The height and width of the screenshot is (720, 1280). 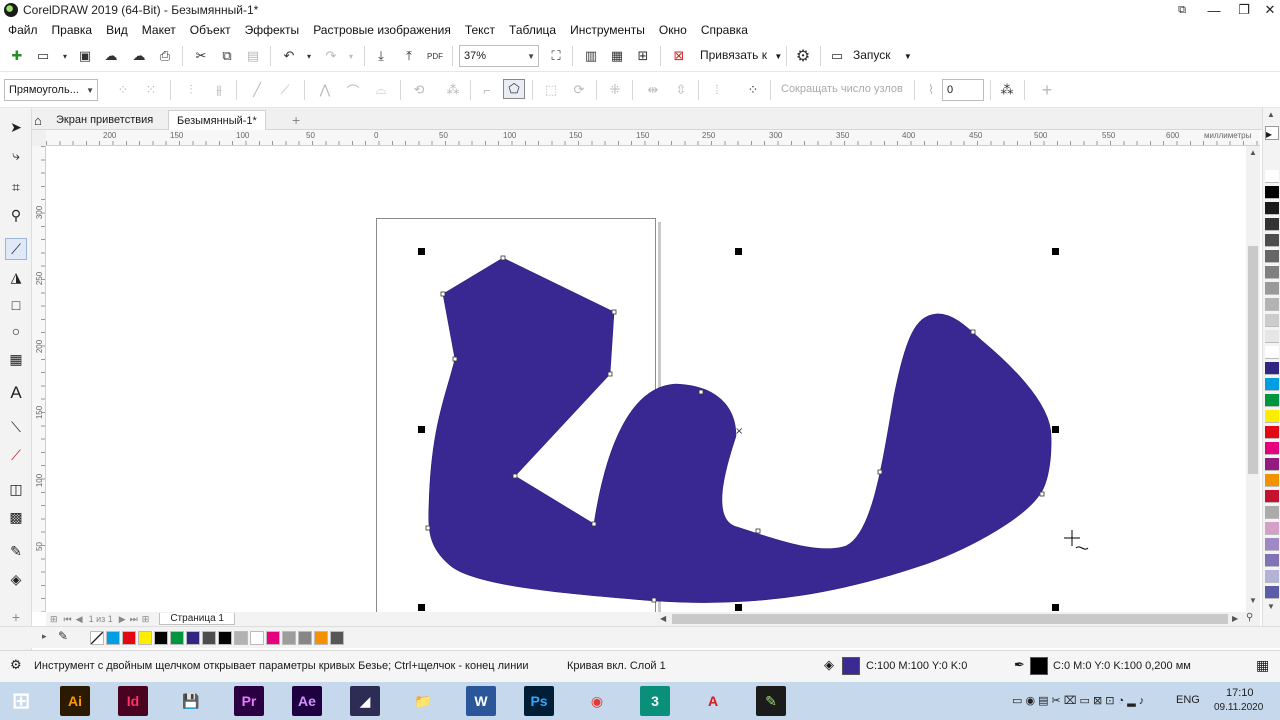 What do you see at coordinates (16, 393) in the screenshot?
I see `text-tool-icon: A` at bounding box center [16, 393].